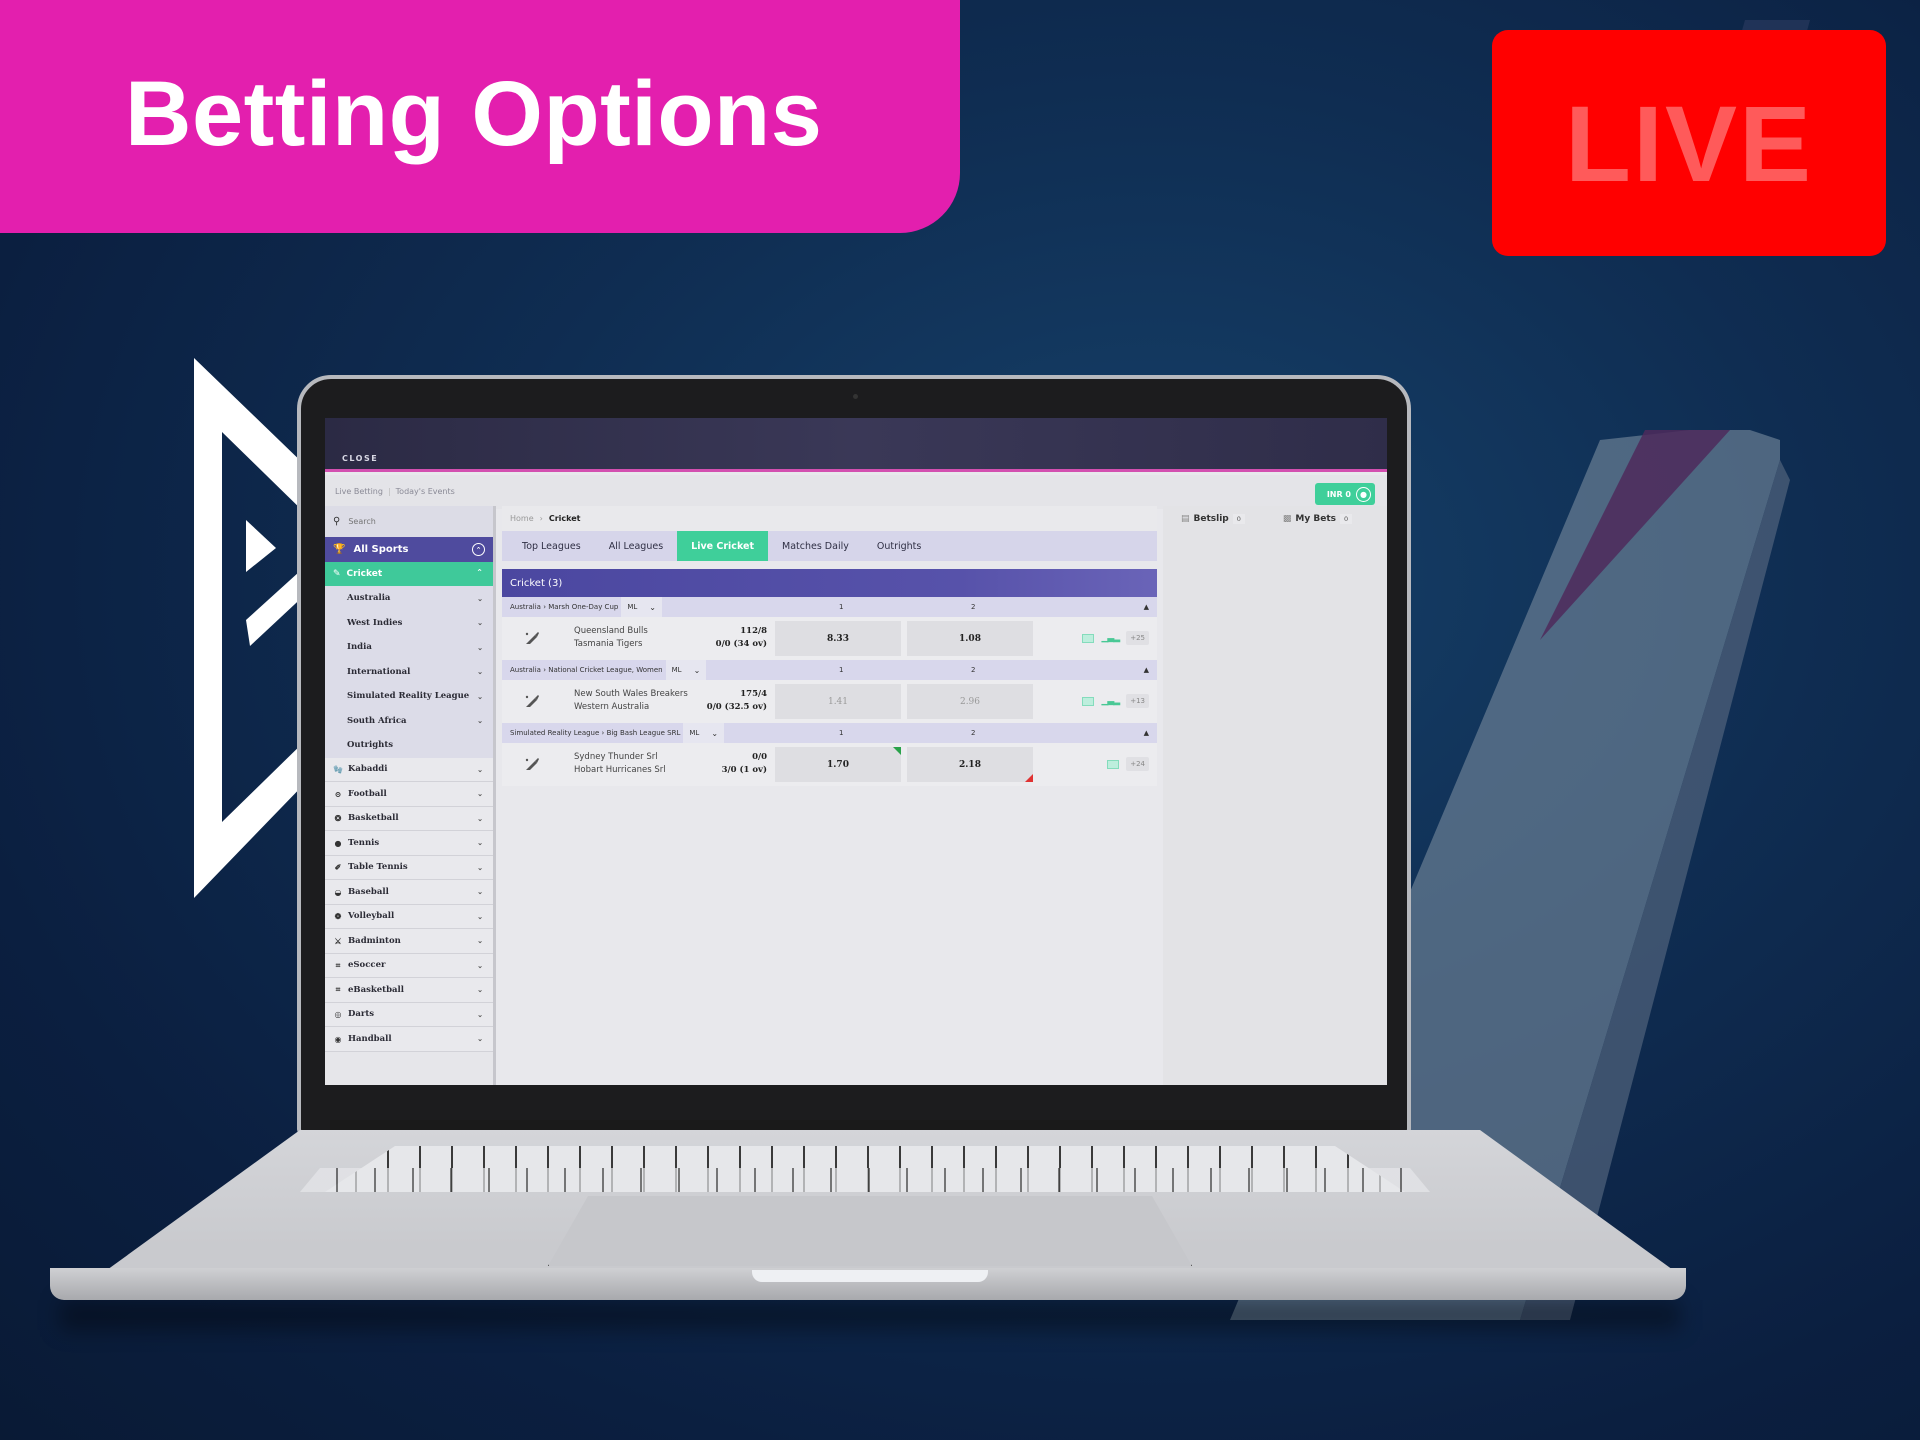 The image size is (1920, 1440). What do you see at coordinates (408, 521) in the screenshot?
I see `search-input` at bounding box center [408, 521].